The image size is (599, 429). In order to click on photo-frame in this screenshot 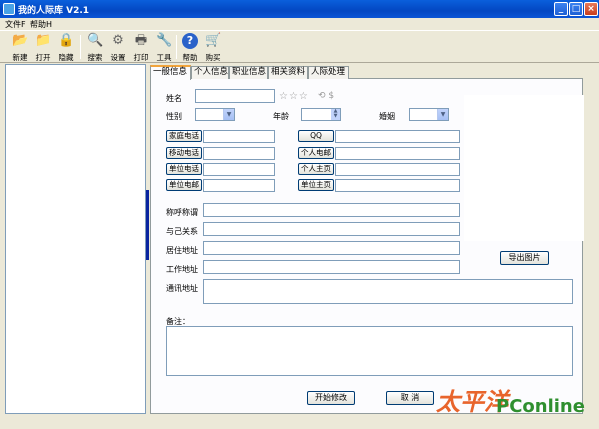, I will do `click(524, 168)`.